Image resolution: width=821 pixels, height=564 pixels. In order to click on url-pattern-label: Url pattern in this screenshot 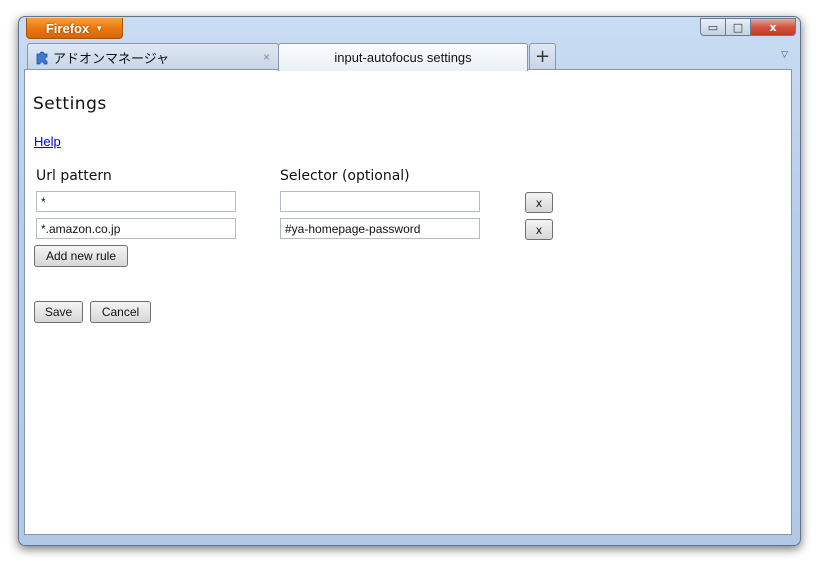, I will do `click(74, 176)`.